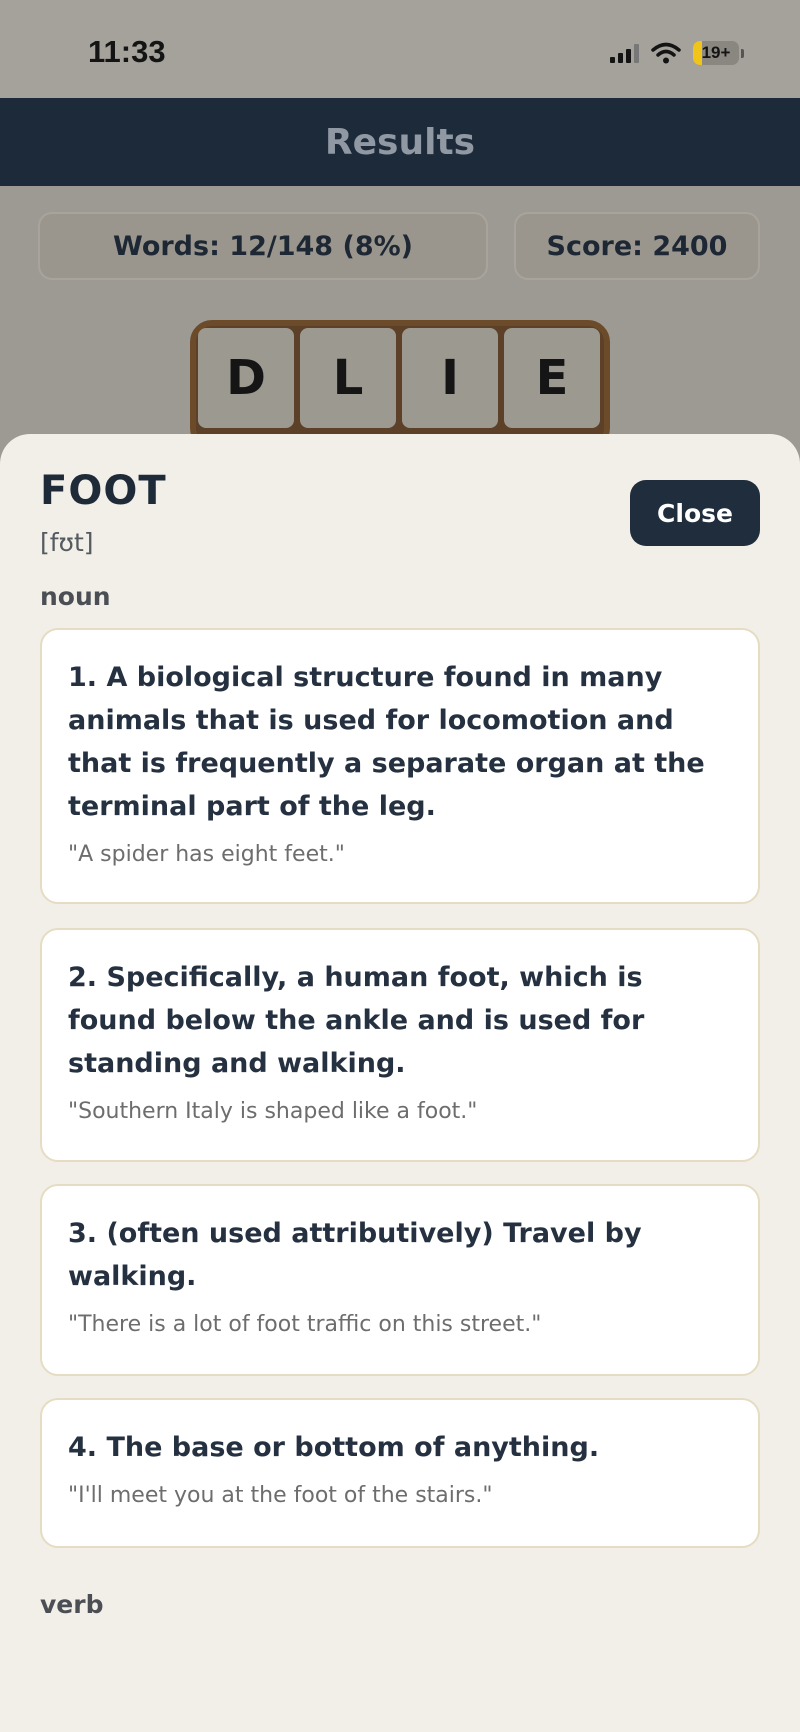  I want to click on battery-level: 19+, so click(716, 52).